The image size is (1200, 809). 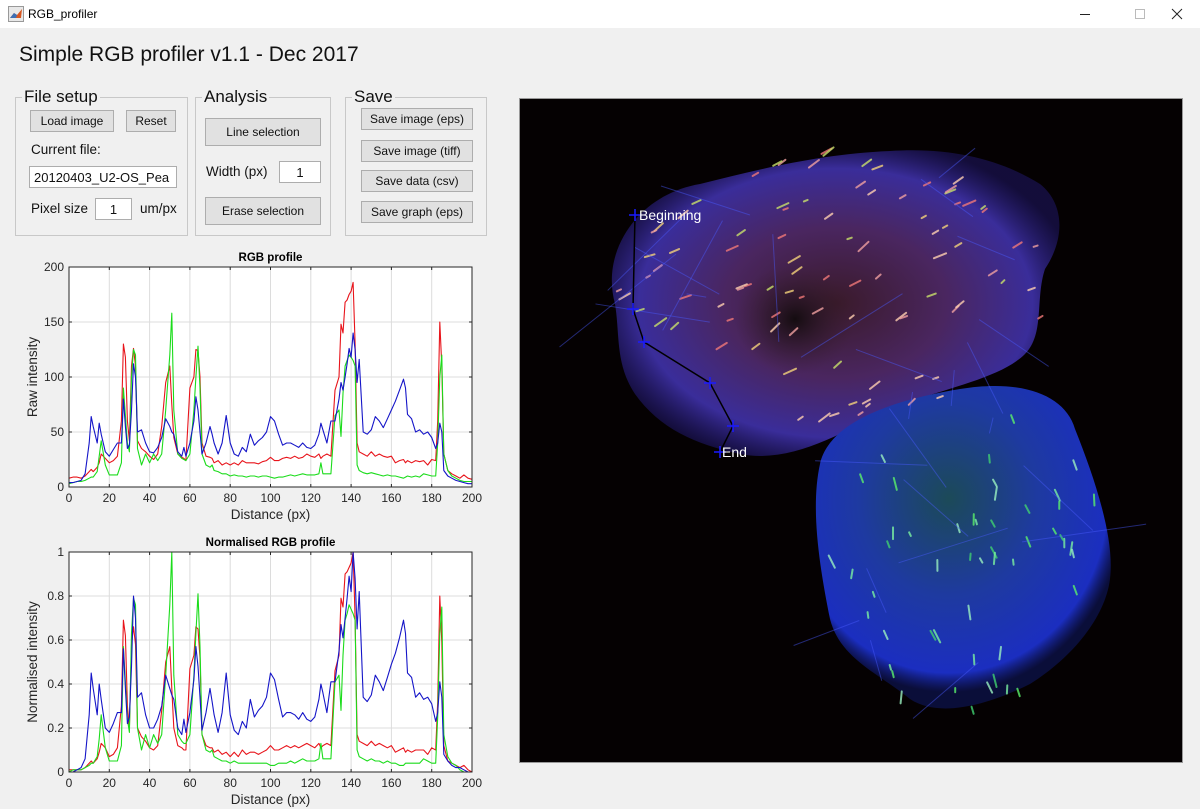 What do you see at coordinates (734, 452) in the screenshot?
I see `end-label: End` at bounding box center [734, 452].